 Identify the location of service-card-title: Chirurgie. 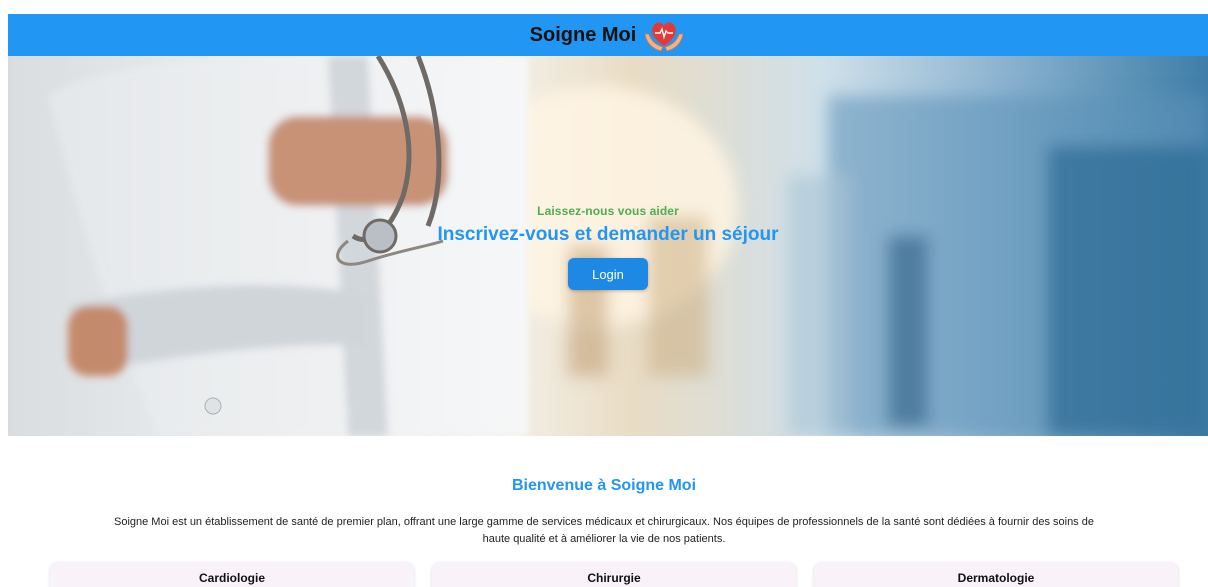
(614, 578).